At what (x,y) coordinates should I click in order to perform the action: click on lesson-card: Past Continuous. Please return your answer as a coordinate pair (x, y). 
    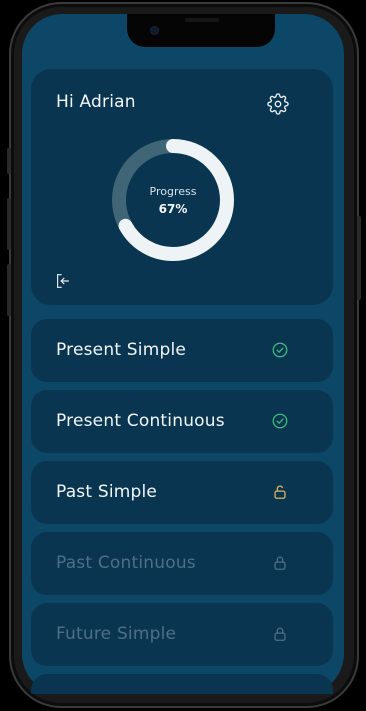
    Looking at the image, I should click on (182, 563).